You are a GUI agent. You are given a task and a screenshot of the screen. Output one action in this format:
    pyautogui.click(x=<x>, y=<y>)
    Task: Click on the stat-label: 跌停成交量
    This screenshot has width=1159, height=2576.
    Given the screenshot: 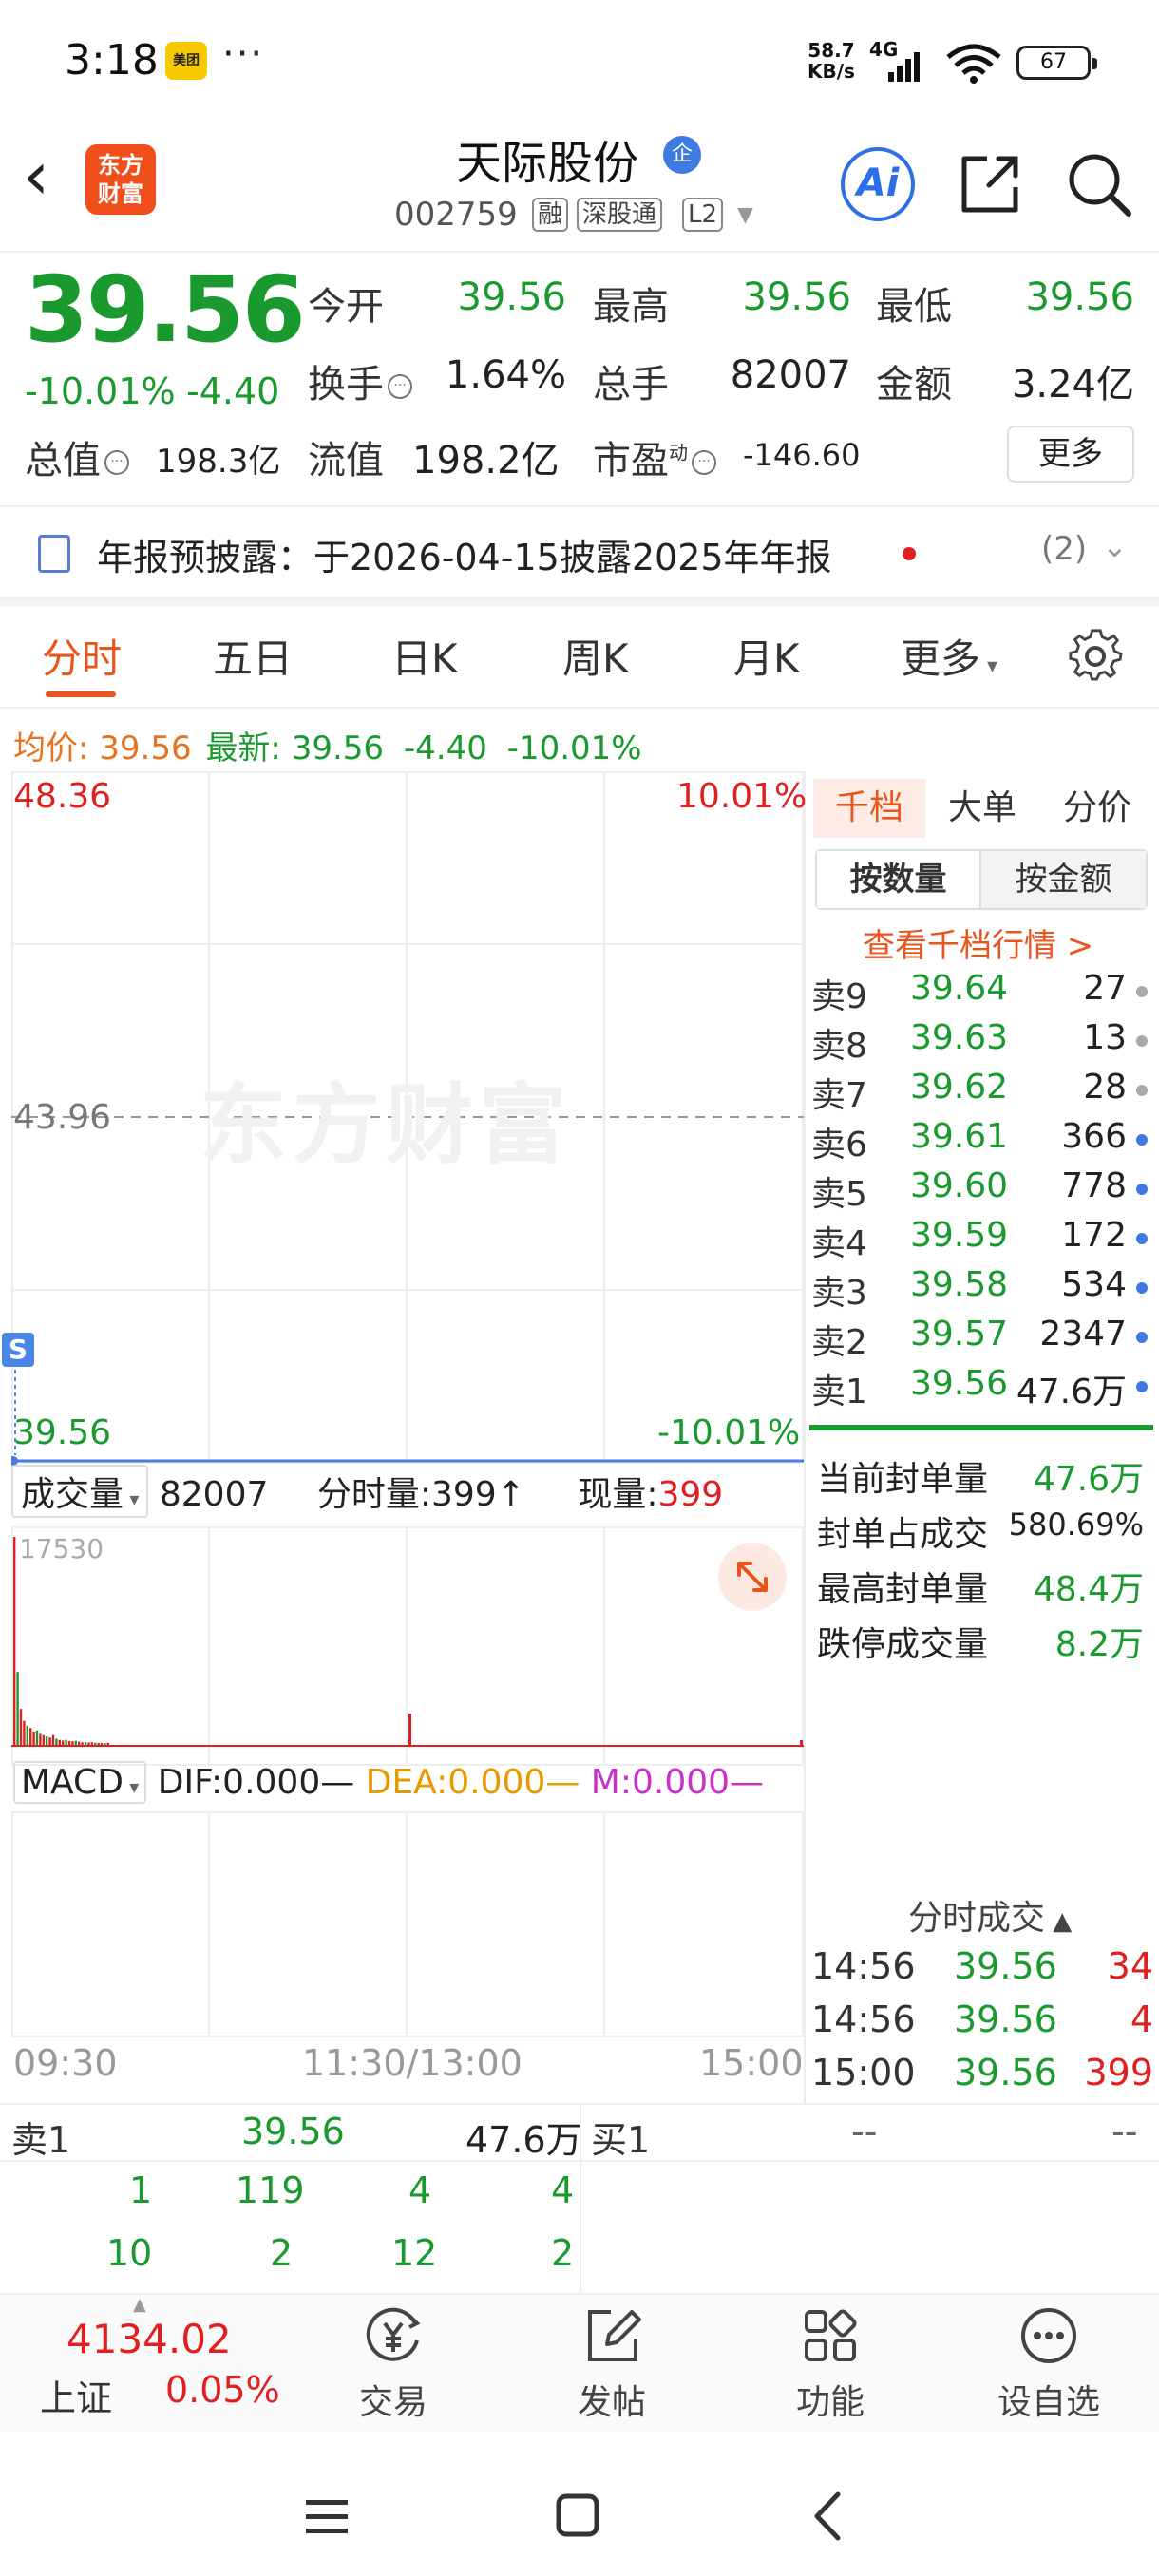 What is the action you would take?
    pyautogui.click(x=903, y=1644)
    